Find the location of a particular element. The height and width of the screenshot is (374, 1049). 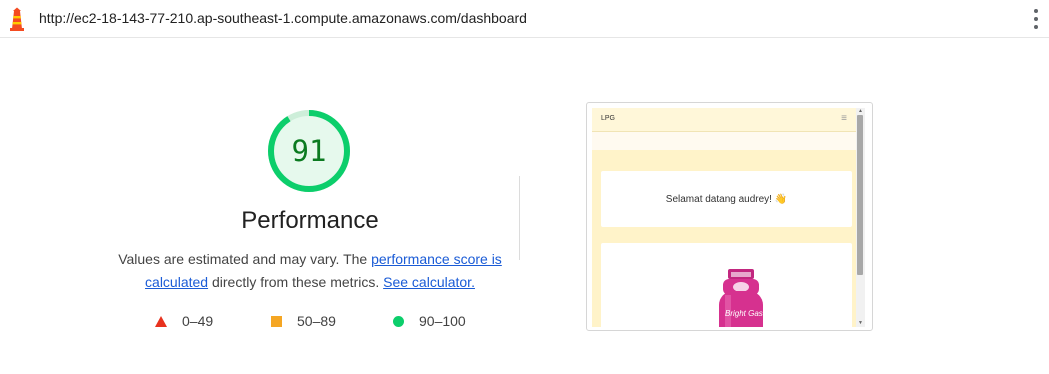

circle-icon is located at coordinates (398, 321).